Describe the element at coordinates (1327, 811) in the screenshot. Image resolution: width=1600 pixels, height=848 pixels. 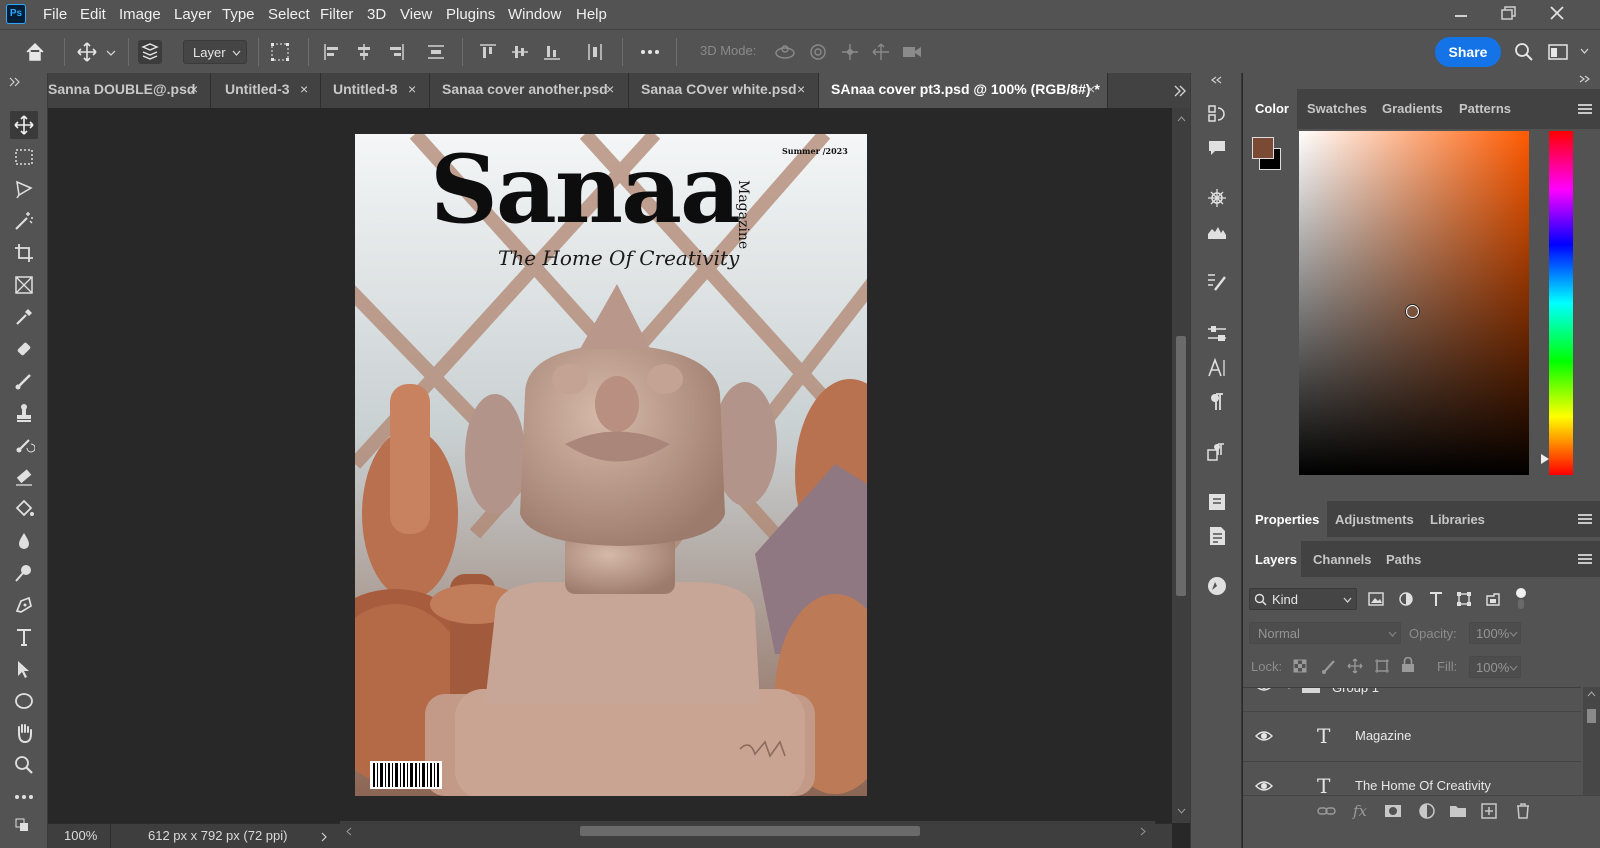
I see `link-layers-icon` at that location.